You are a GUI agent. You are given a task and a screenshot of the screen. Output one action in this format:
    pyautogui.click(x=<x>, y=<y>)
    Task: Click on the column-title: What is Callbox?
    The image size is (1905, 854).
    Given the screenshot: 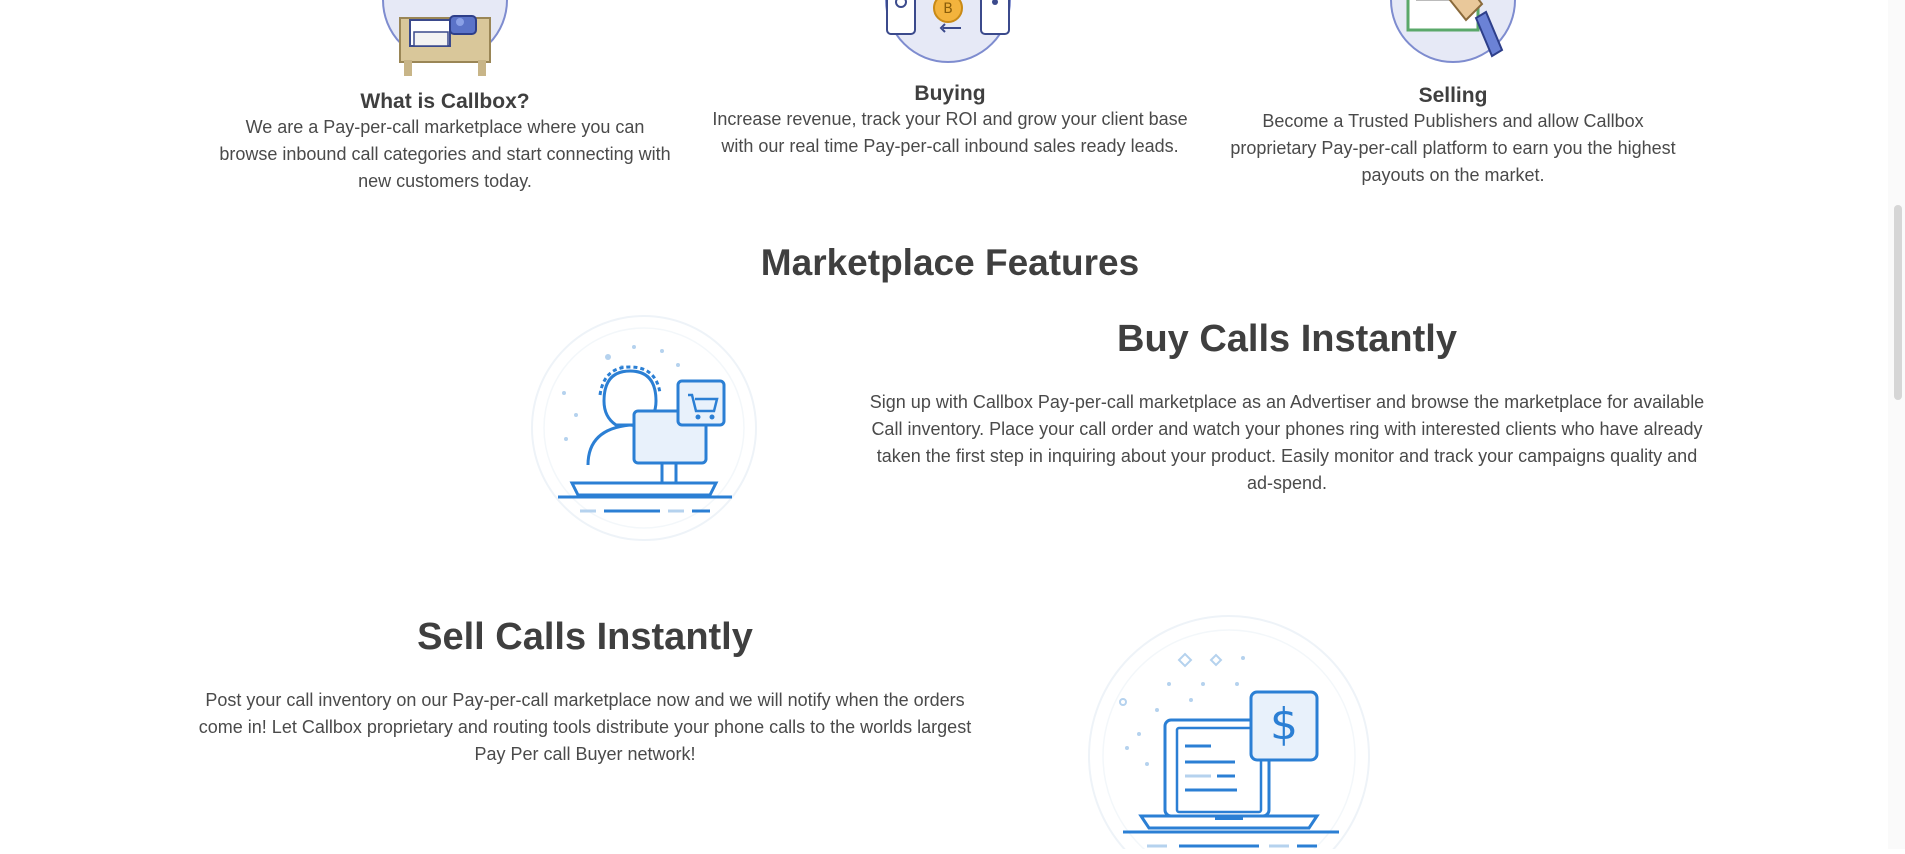 What is the action you would take?
    pyautogui.click(x=445, y=101)
    